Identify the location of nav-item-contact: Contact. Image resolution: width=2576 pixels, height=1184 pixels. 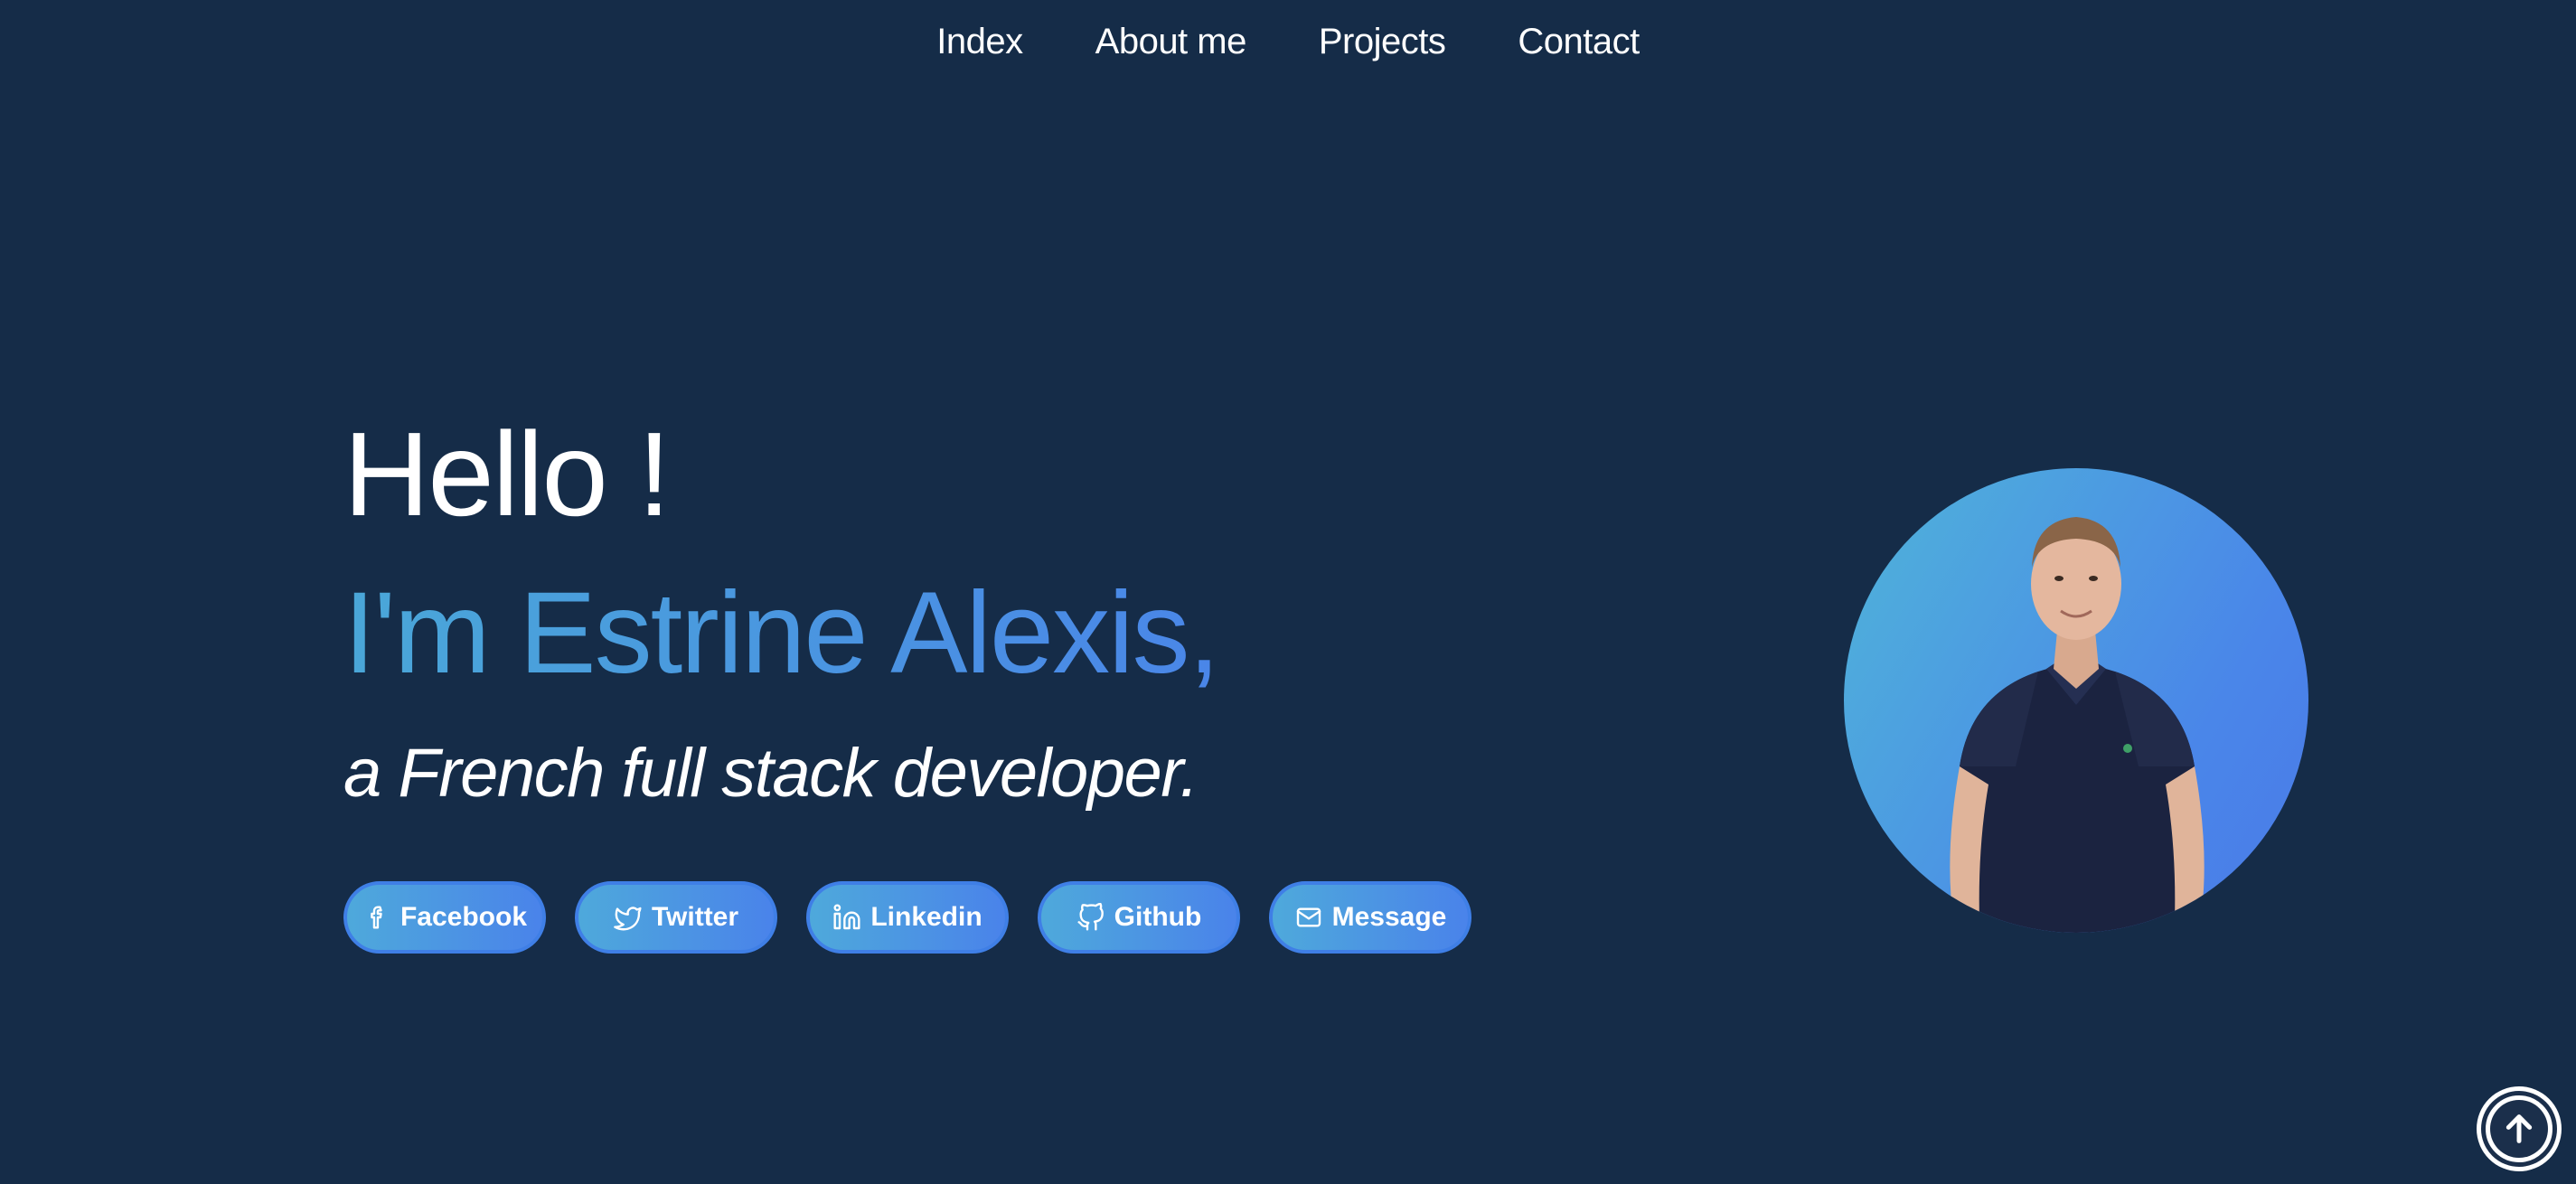
(1579, 42).